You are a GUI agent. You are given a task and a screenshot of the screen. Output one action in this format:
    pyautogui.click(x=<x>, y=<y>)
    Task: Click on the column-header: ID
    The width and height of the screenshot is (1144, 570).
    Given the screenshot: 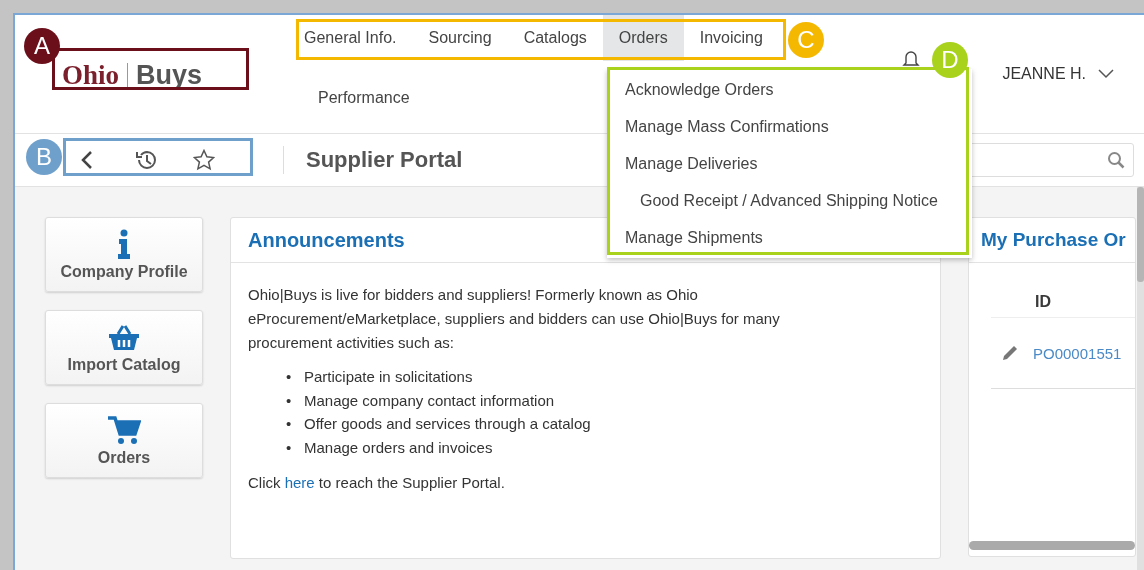 What is the action you would take?
    pyautogui.click(x=1043, y=301)
    